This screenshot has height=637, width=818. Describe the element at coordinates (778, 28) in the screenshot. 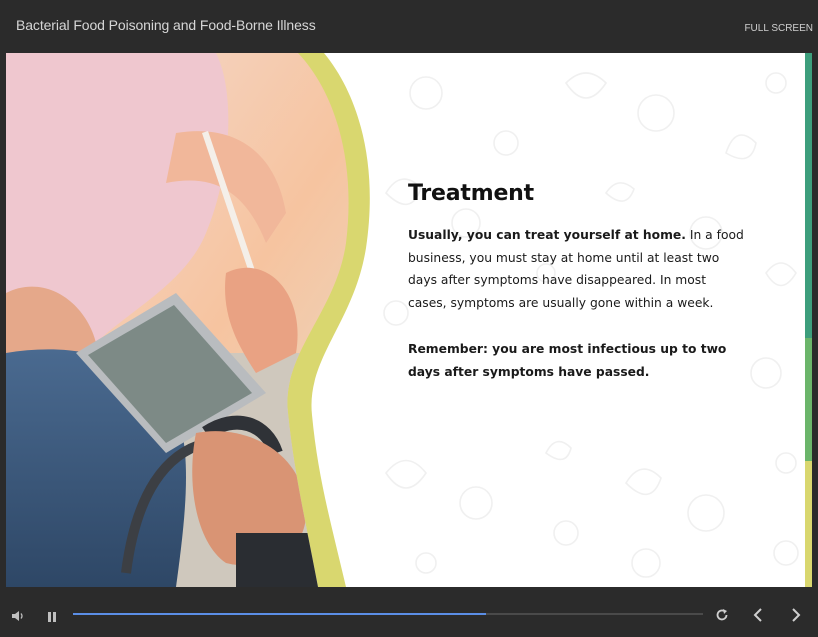

I see `fullscreen-button: FULL SCREEN` at that location.